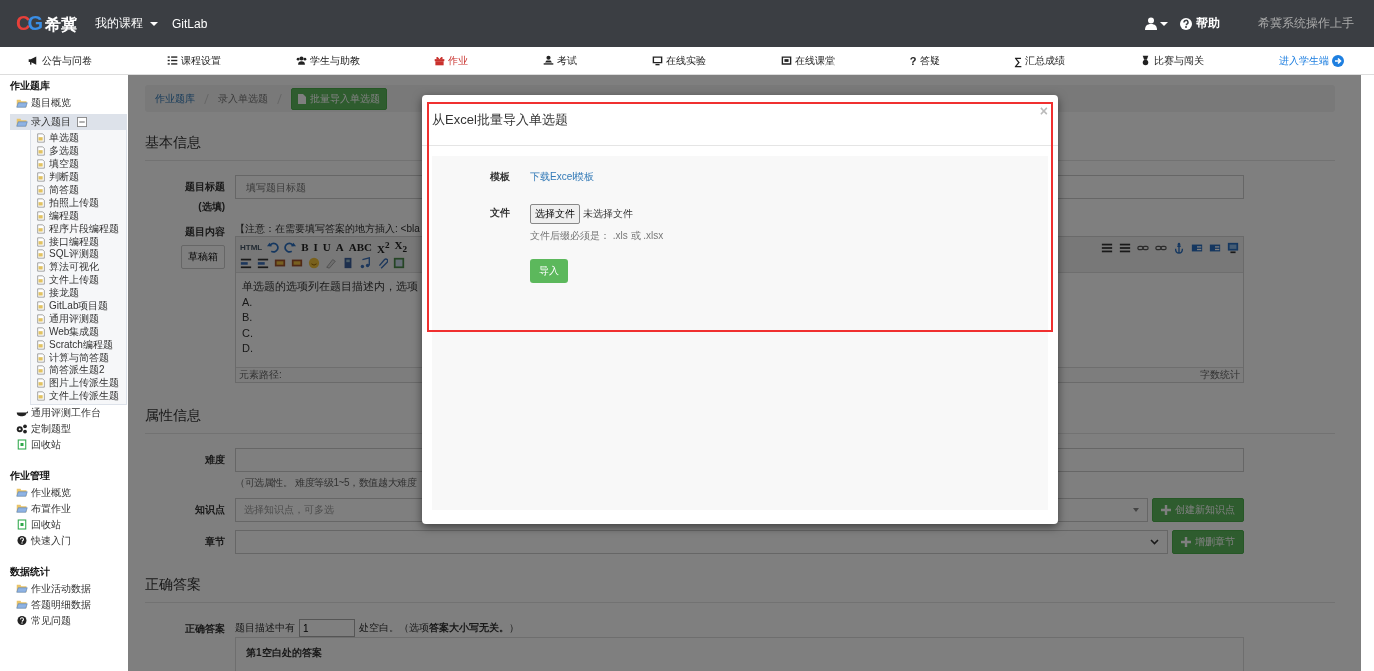  Describe the element at coordinates (786, 60) in the screenshot. I see `screen-icon` at that location.